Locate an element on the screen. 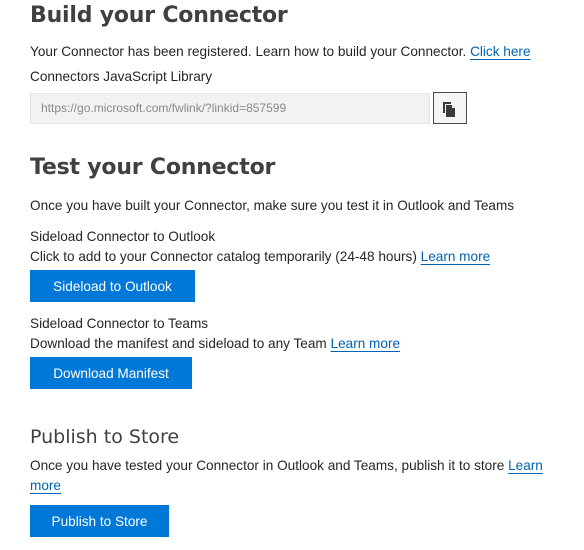 This screenshot has width=584, height=550. publish-learn-more-link-cont: more is located at coordinates (45, 485).